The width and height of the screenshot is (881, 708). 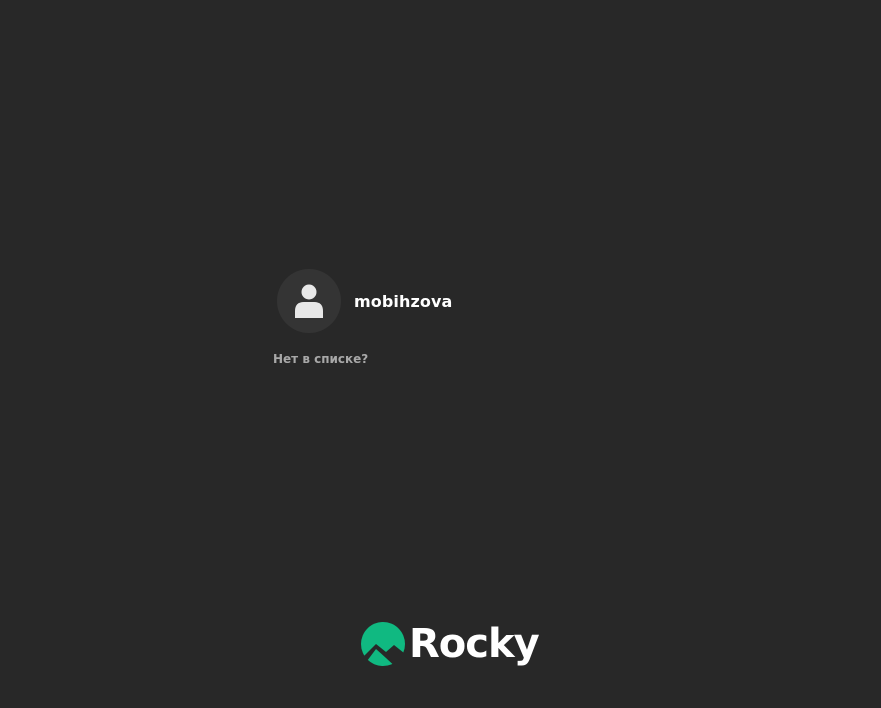 I want to click on logo-text: Rocky, so click(x=474, y=644).